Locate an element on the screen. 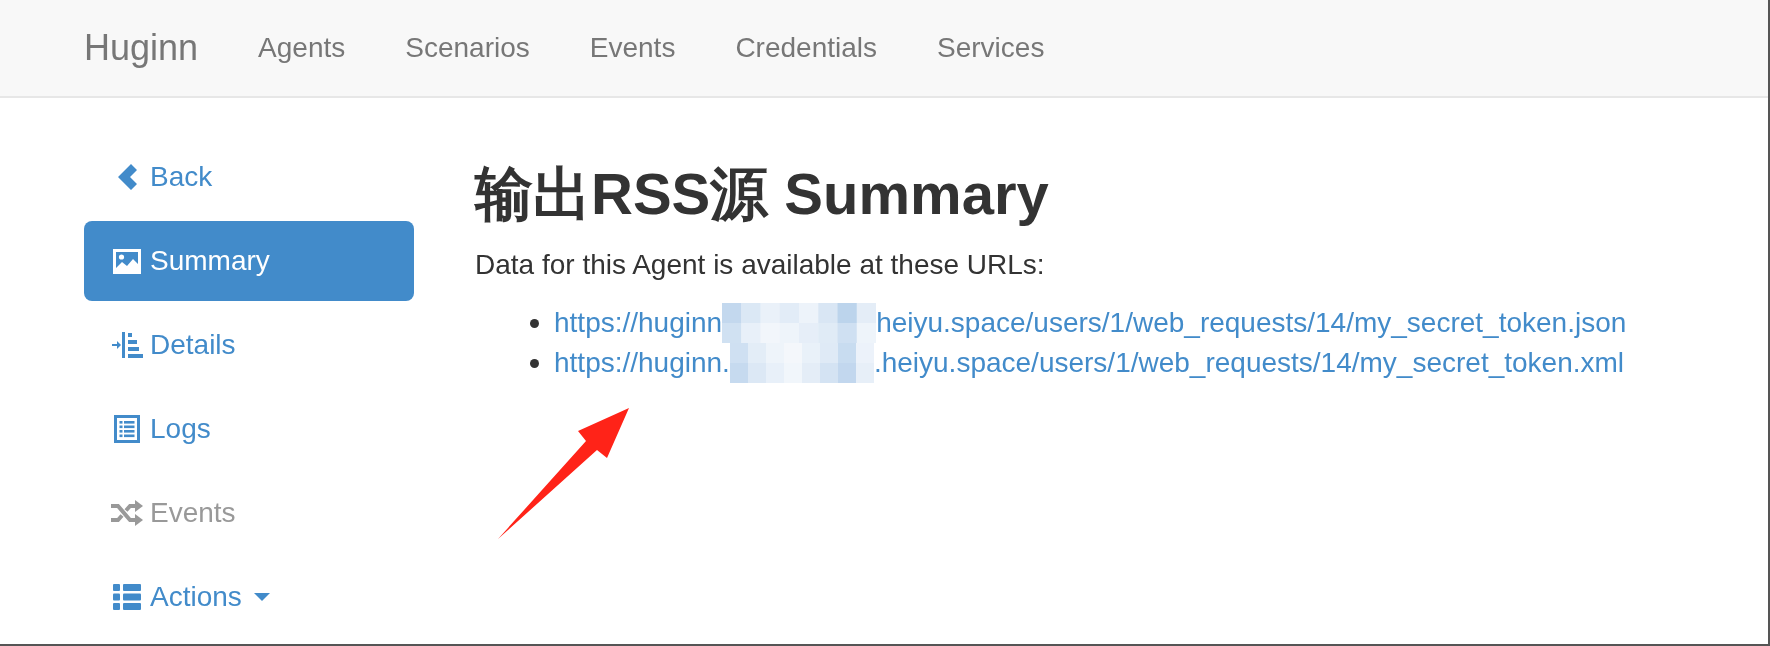 This screenshot has width=1770, height=646. nav-link: Agents is located at coordinates (302, 48).